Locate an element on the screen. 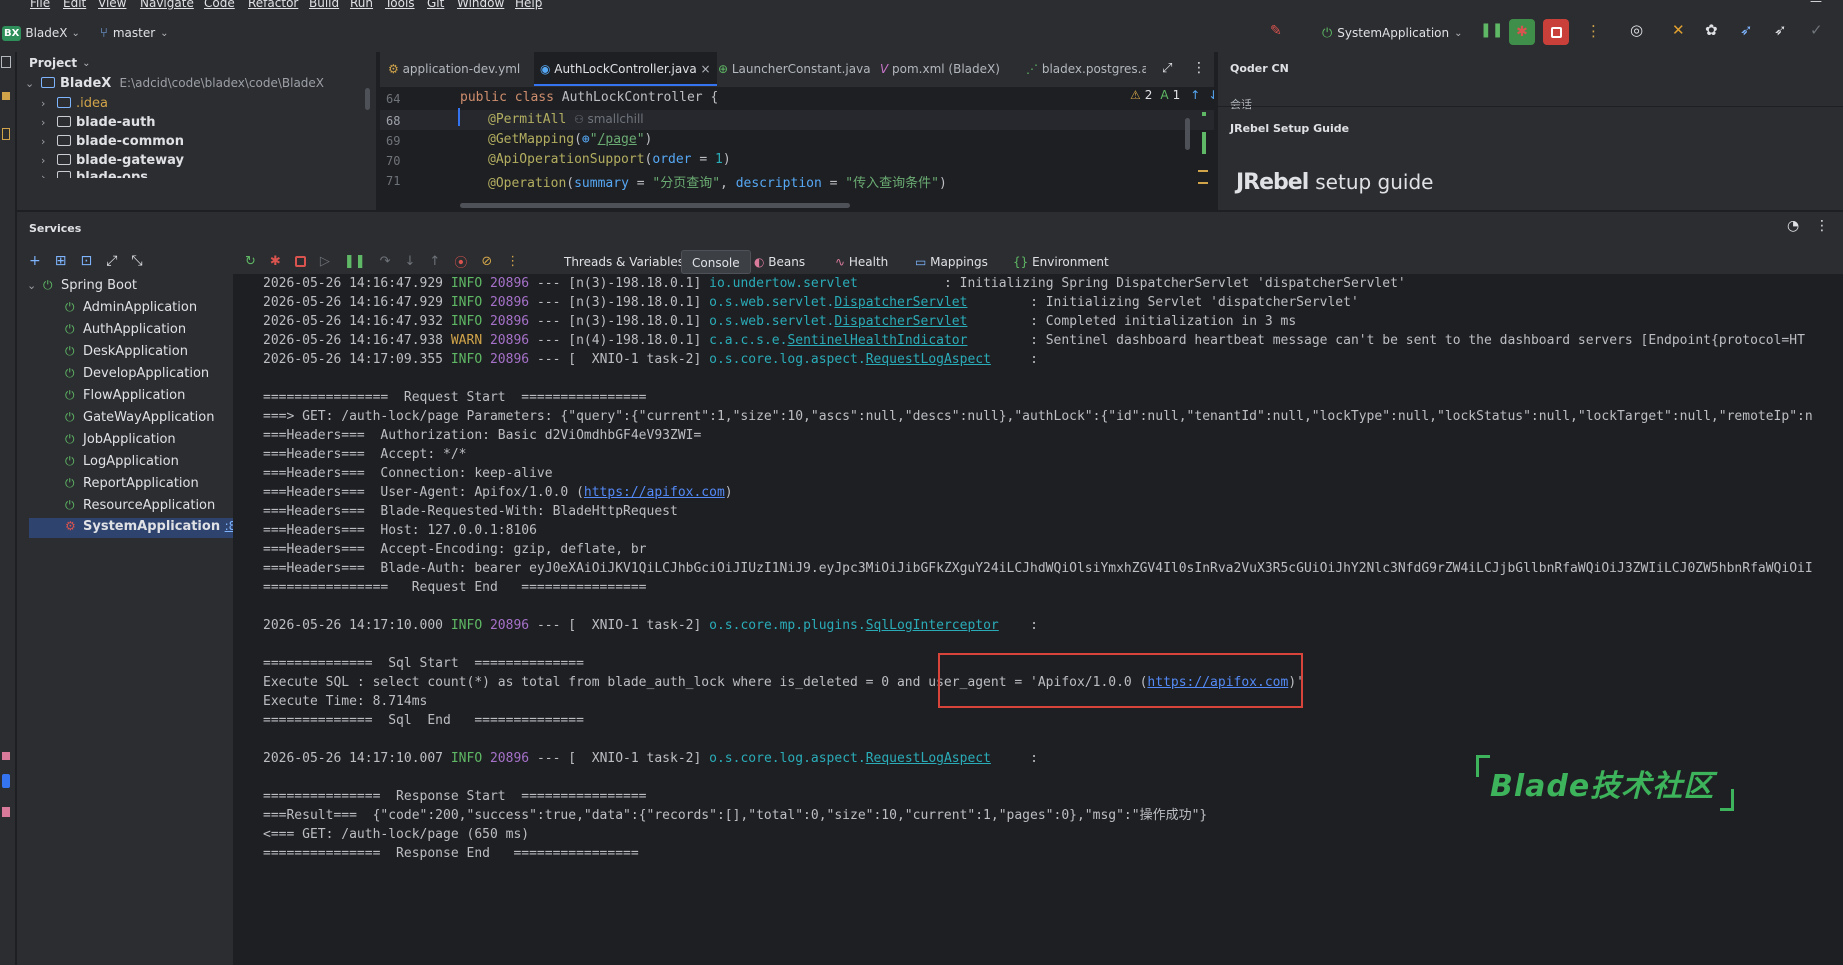 The image size is (1843, 965). tree-root: ⌄ BladeX E:\adcid\code\bladex\code\BladeX is located at coordinates (174, 83).